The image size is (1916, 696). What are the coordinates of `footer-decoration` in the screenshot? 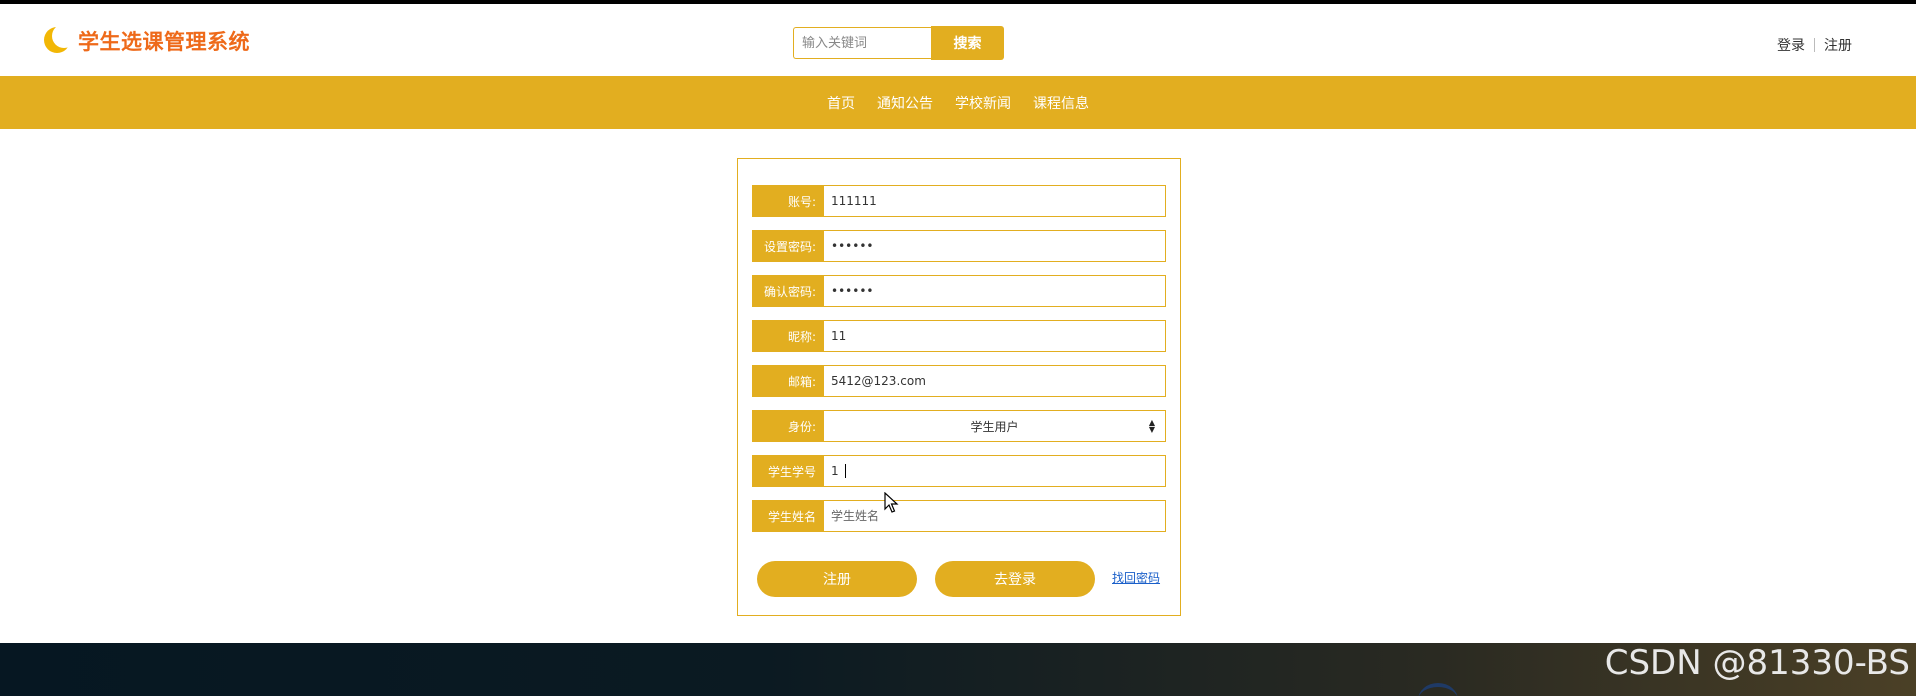 It's located at (1438, 689).